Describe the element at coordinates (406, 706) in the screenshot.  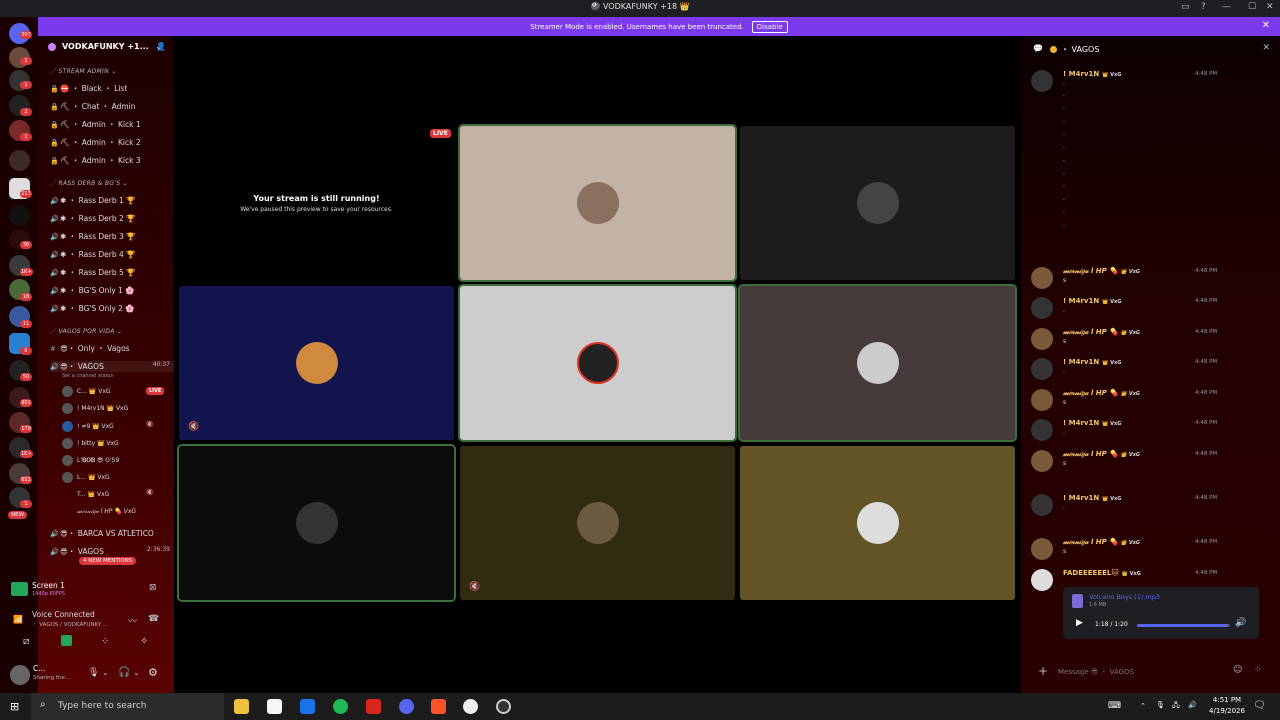
I see `discord-icon` at that location.